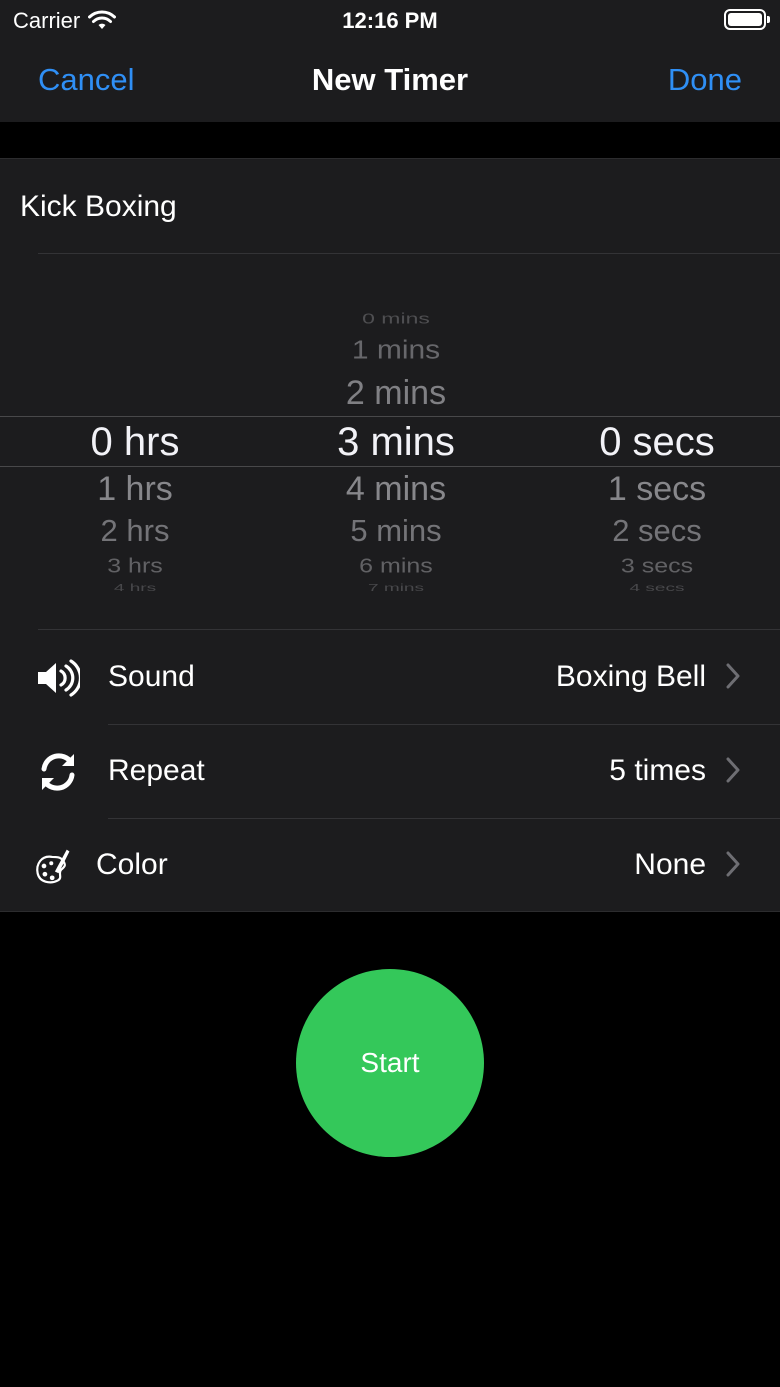 This screenshot has height=1387, width=780. What do you see at coordinates (670, 864) in the screenshot?
I see `color-value: None` at bounding box center [670, 864].